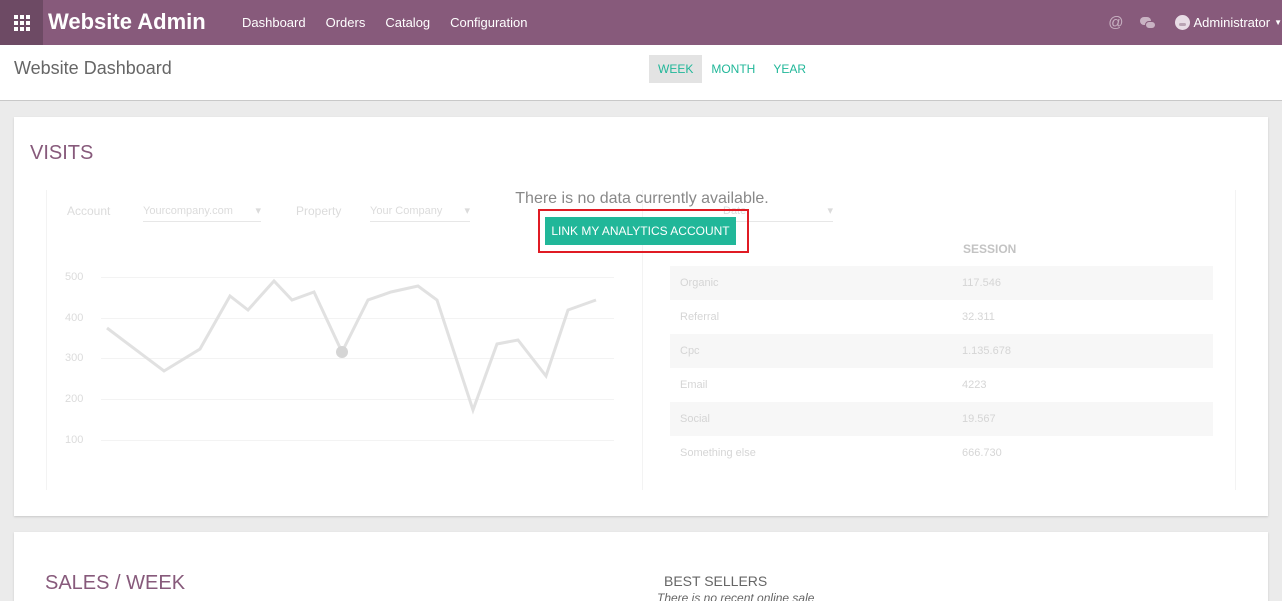 The height and width of the screenshot is (601, 1282). What do you see at coordinates (718, 453) in the screenshot?
I see `source-cell: Something else` at bounding box center [718, 453].